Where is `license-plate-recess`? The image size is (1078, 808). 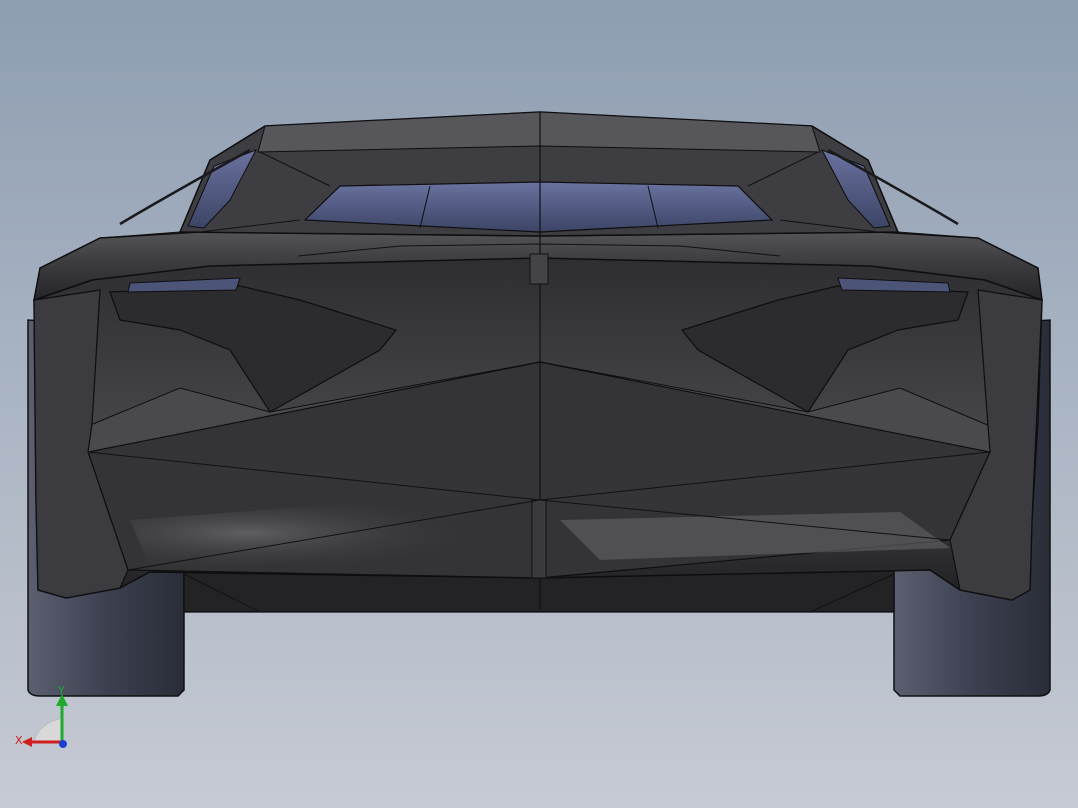 license-plate-recess is located at coordinates (539, 539).